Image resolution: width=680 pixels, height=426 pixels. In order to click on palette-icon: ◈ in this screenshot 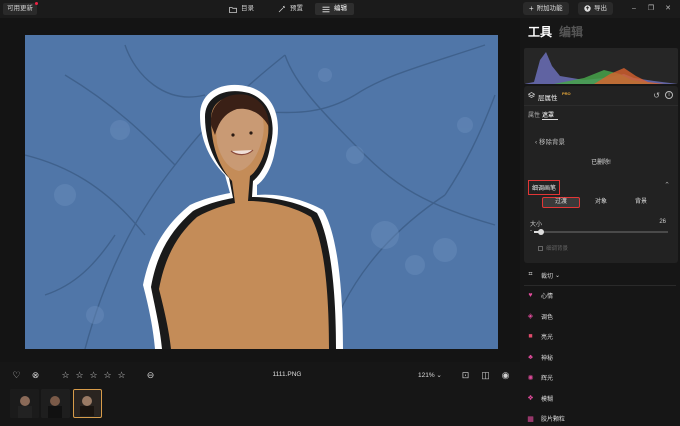, I will do `click(530, 316)`.